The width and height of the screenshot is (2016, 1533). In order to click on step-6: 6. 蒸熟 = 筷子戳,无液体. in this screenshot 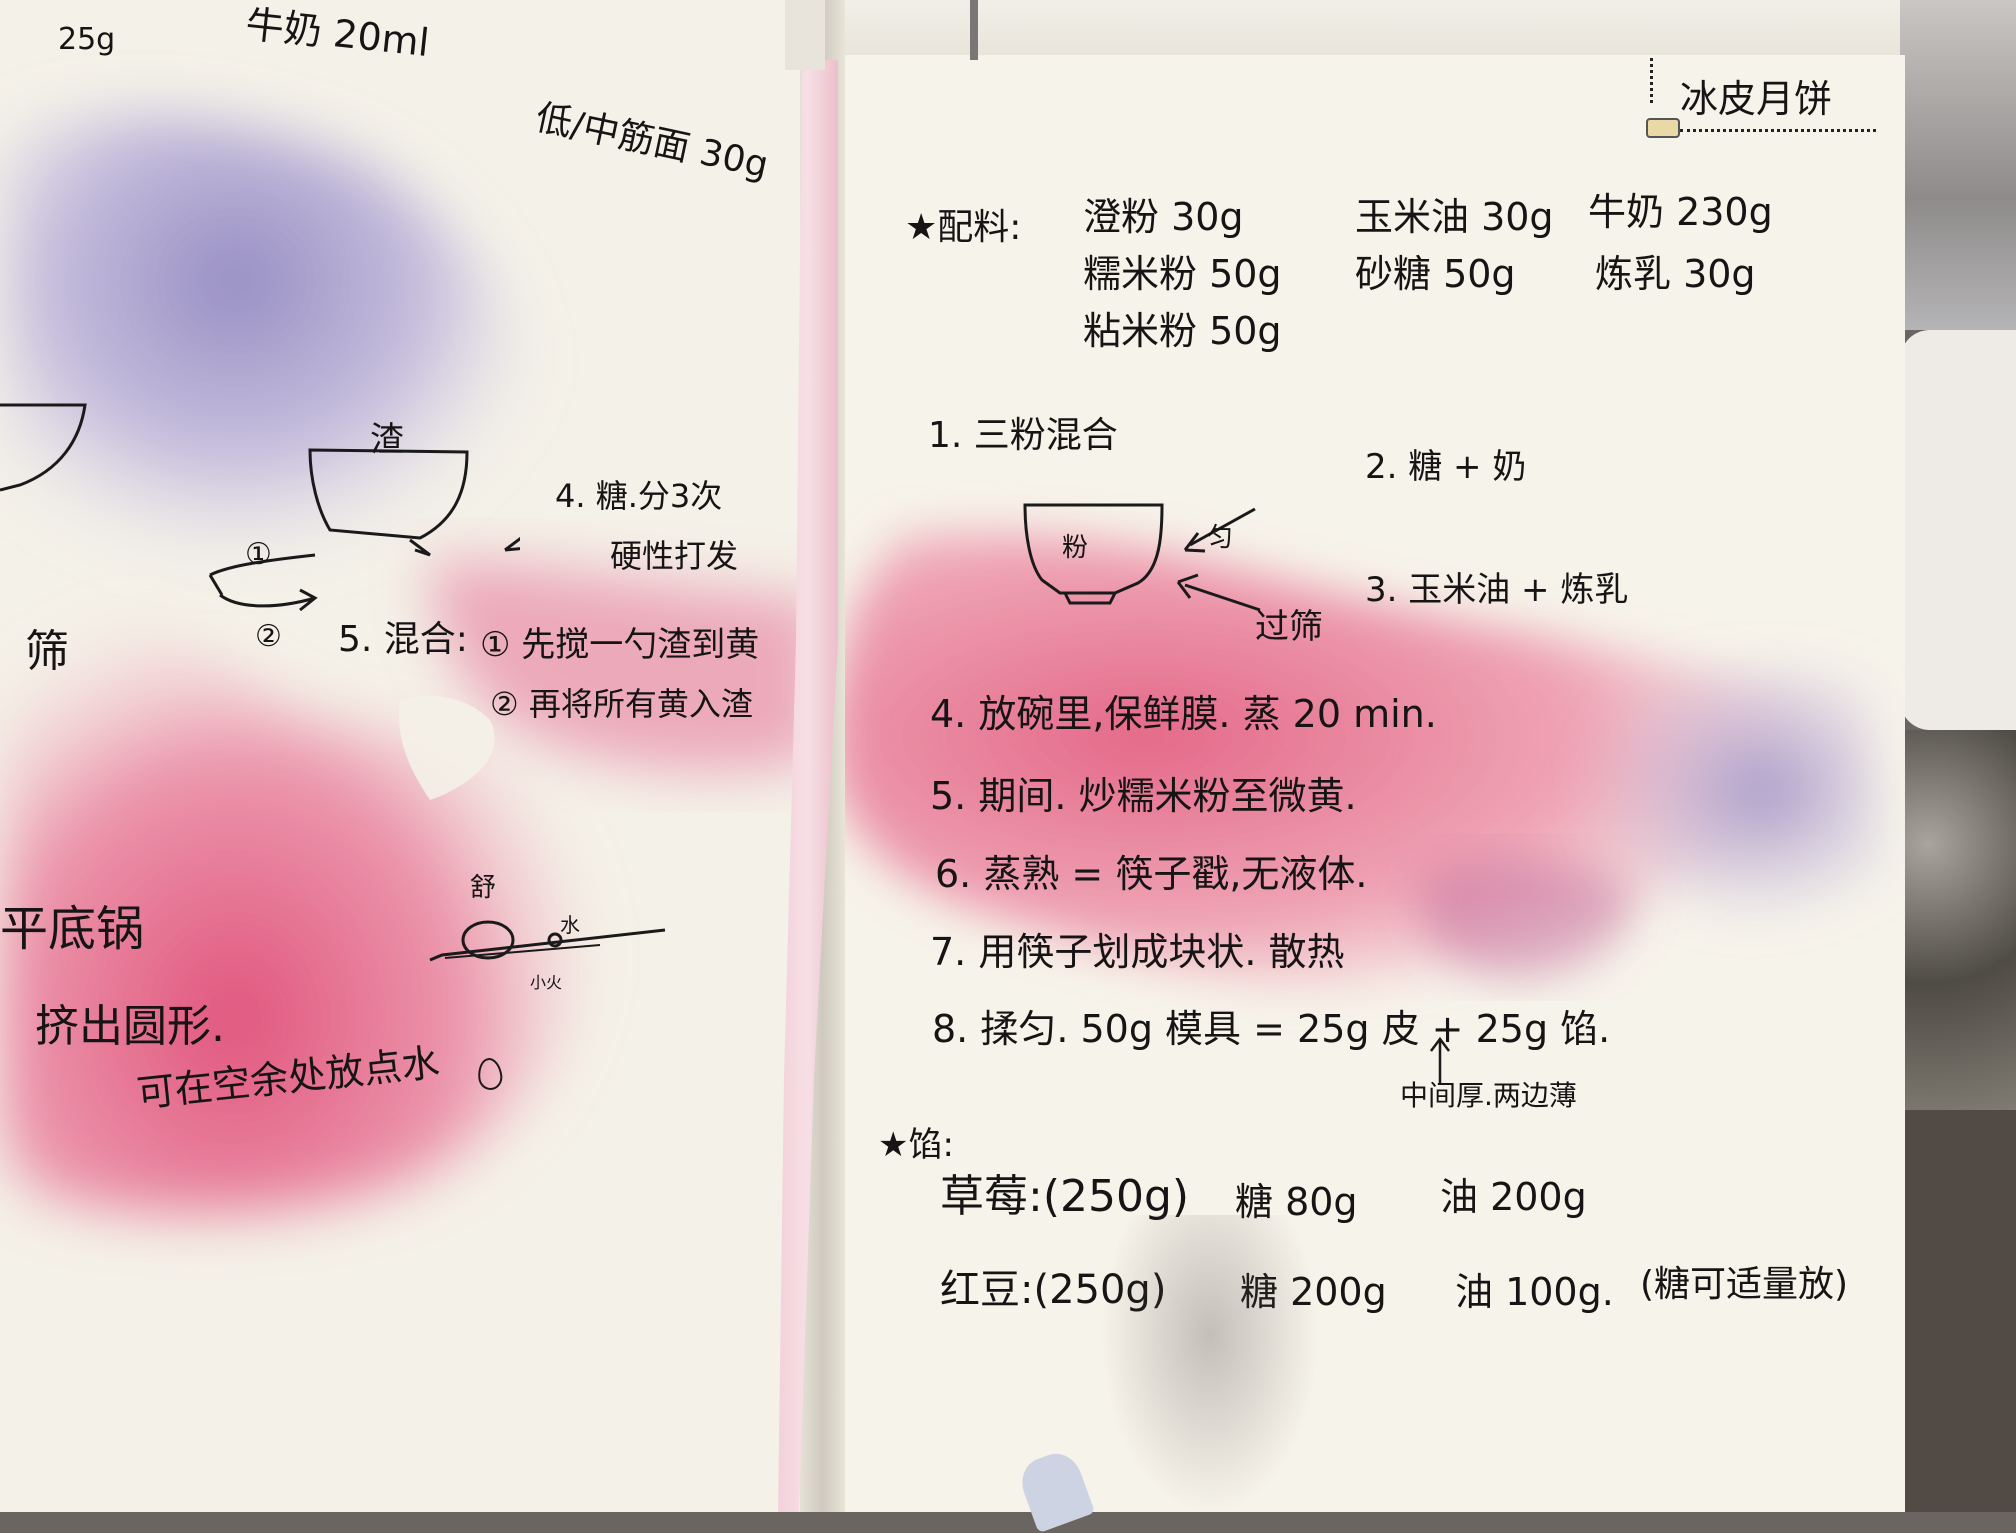, I will do `click(1151, 874)`.